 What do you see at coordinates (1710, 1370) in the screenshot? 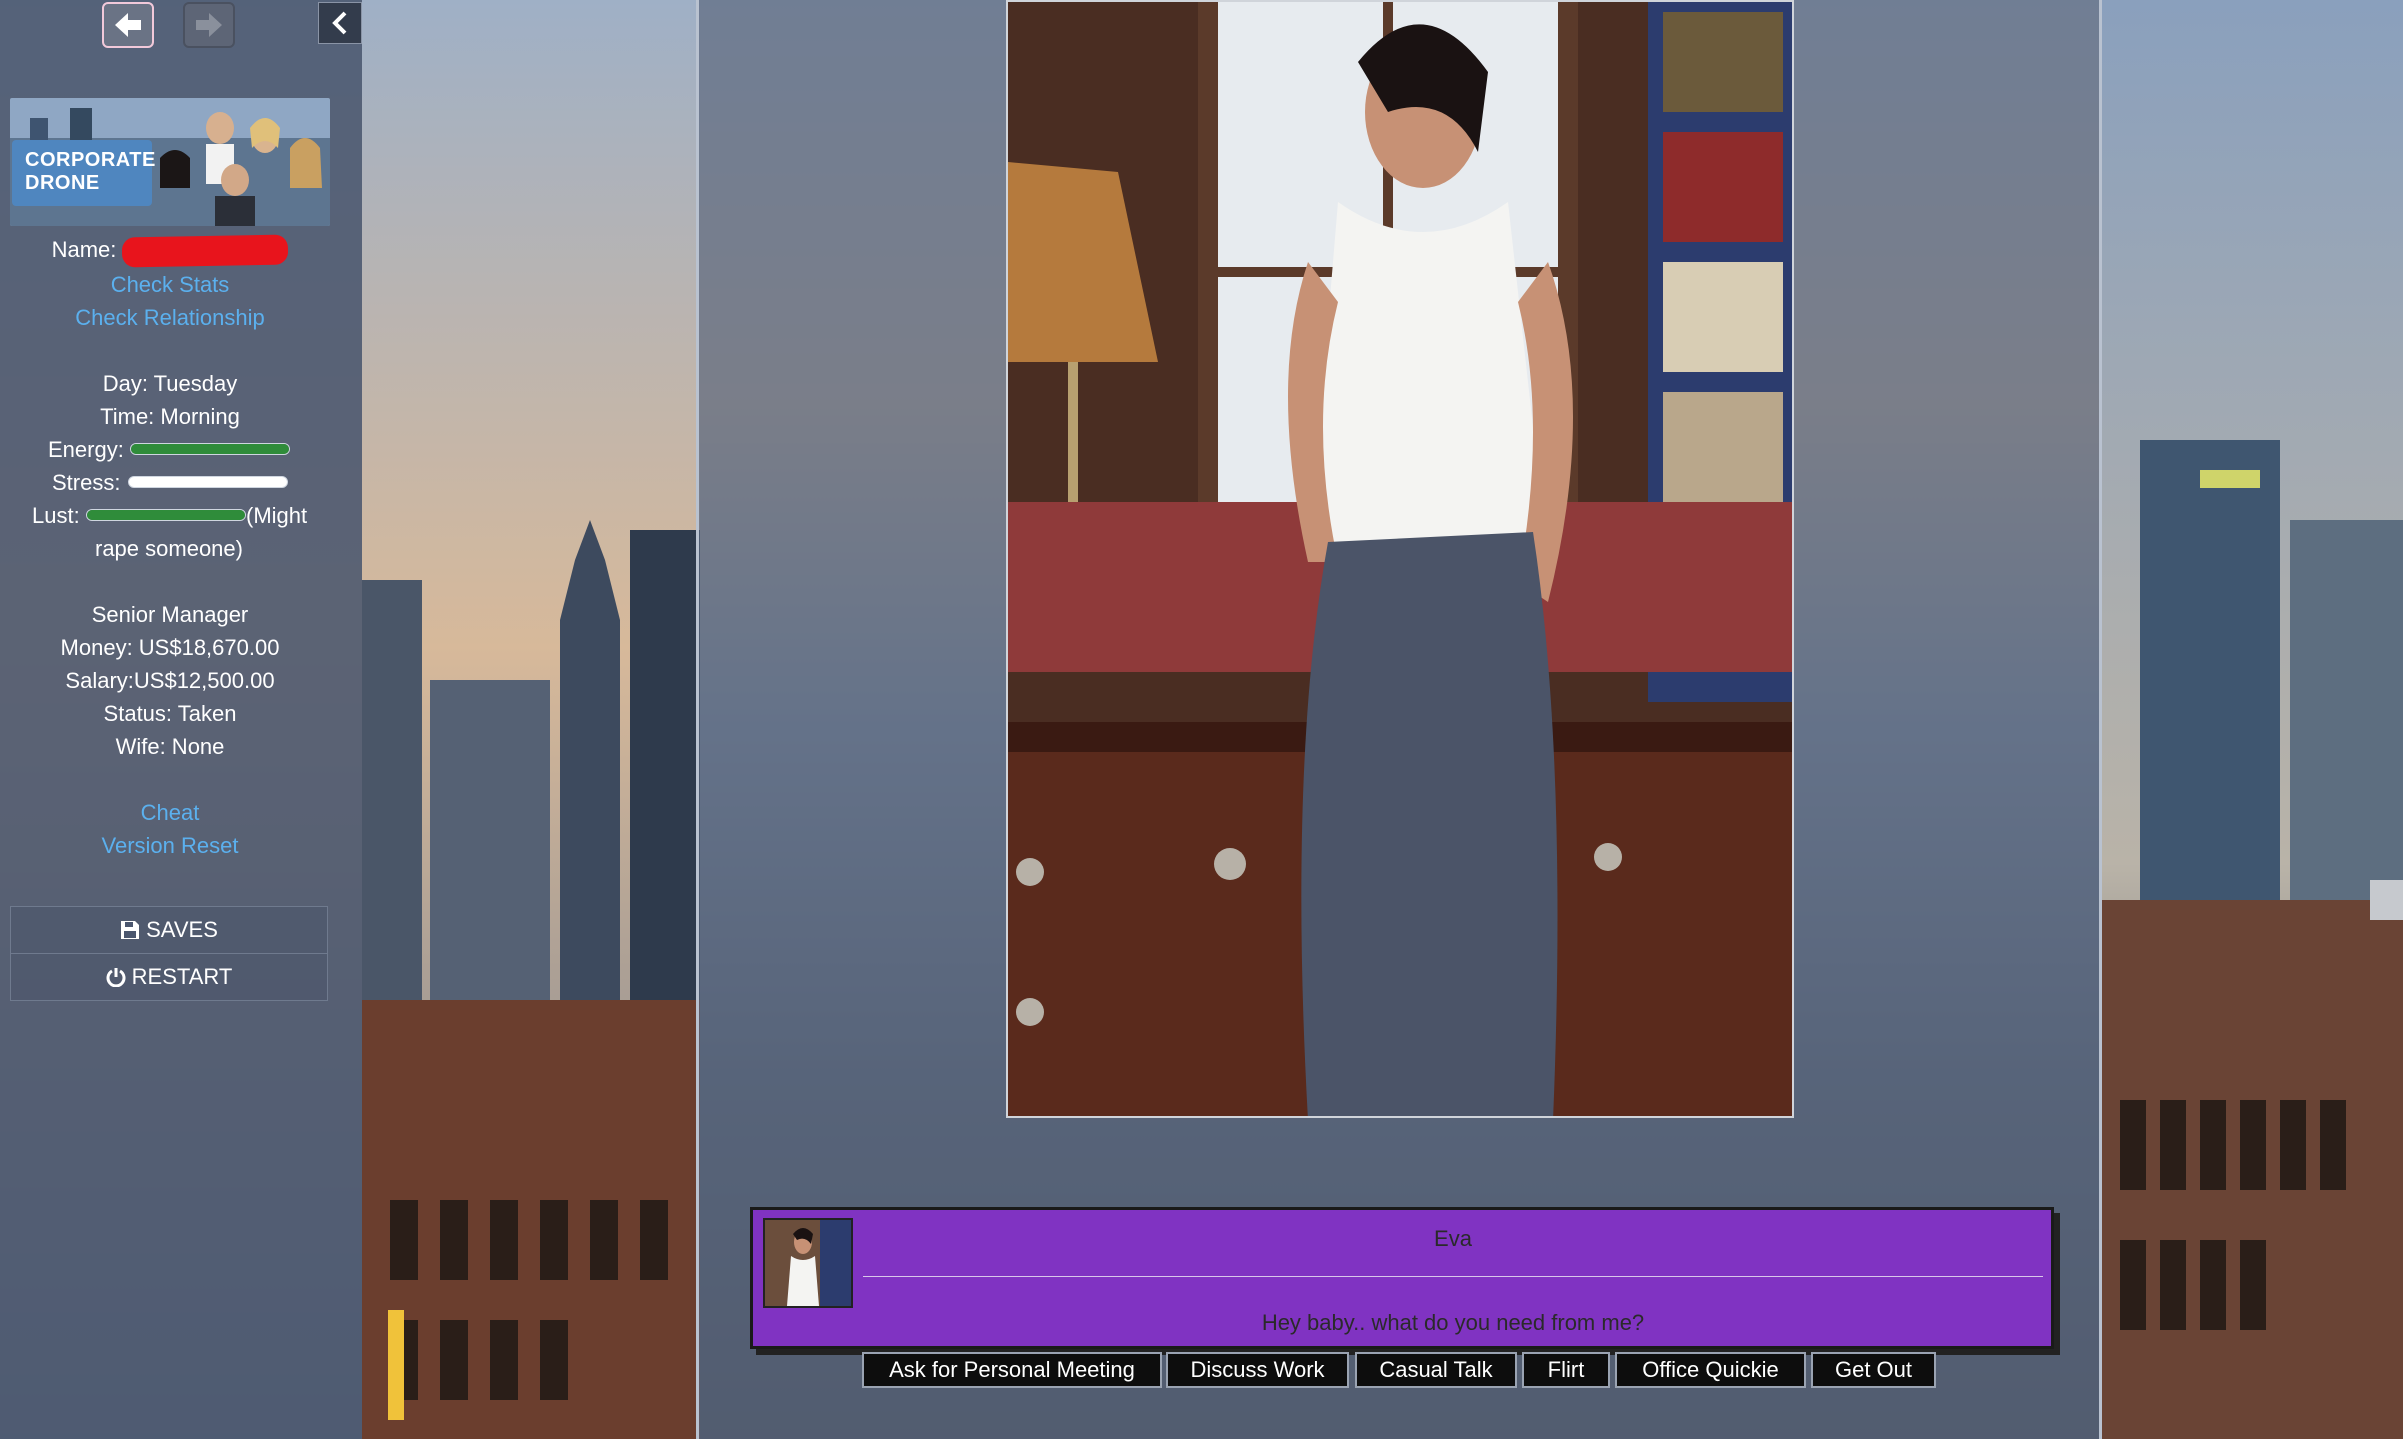
I see `choice-office-quickie: Office Quickie` at bounding box center [1710, 1370].